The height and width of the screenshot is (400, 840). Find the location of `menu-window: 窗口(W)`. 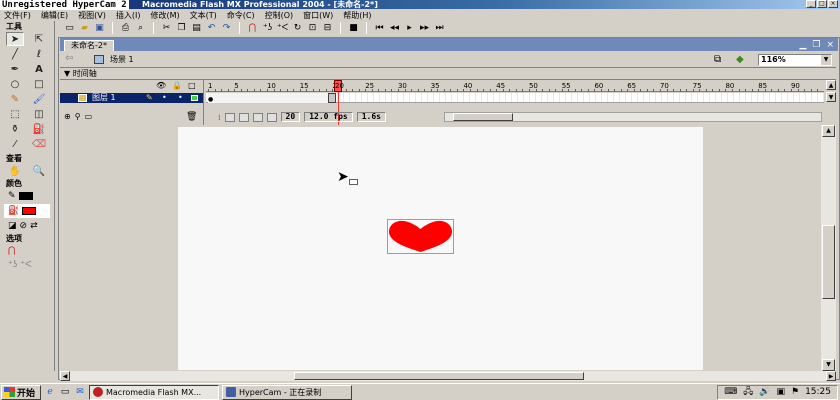

menu-window: 窗口(W) is located at coordinates (318, 15).